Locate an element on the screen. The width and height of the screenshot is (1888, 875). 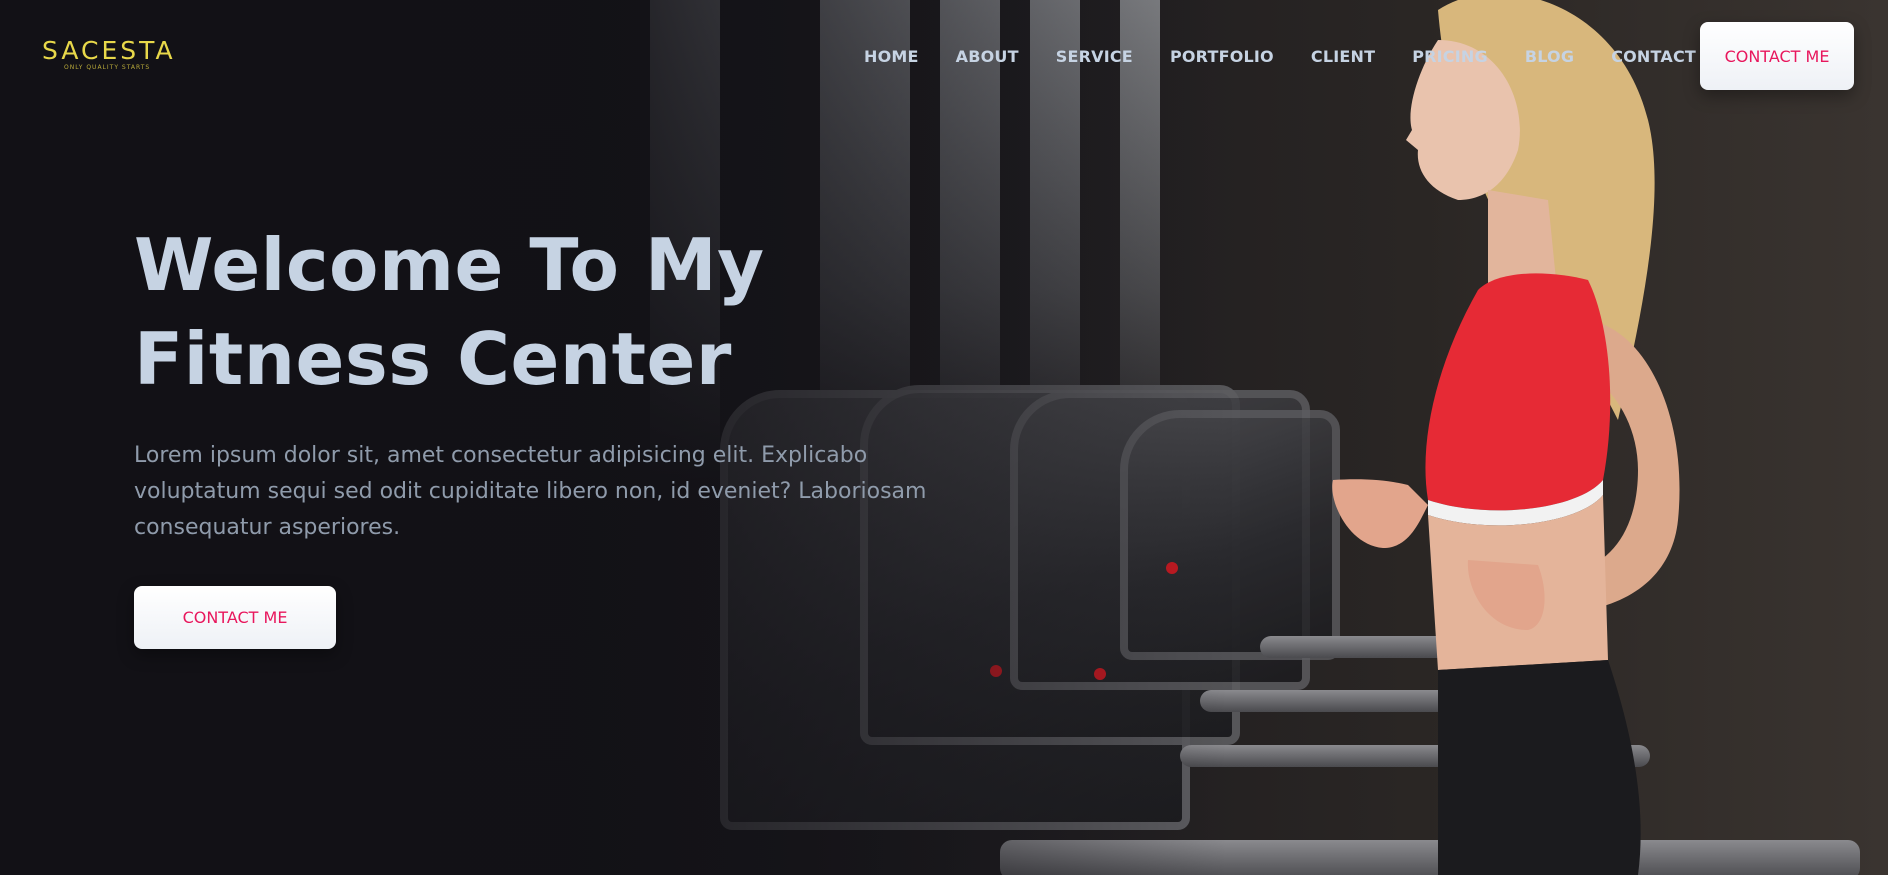
nav-item-portfolio: PORTFOLIO is located at coordinates (1222, 56).